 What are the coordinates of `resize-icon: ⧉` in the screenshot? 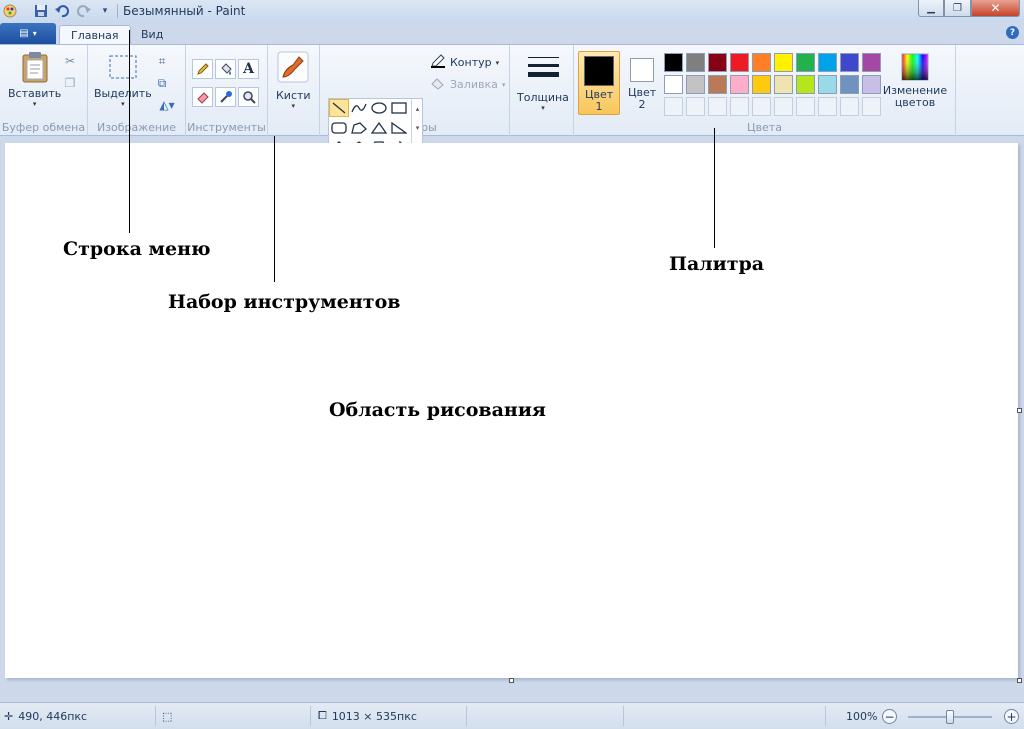 It's located at (162, 83).